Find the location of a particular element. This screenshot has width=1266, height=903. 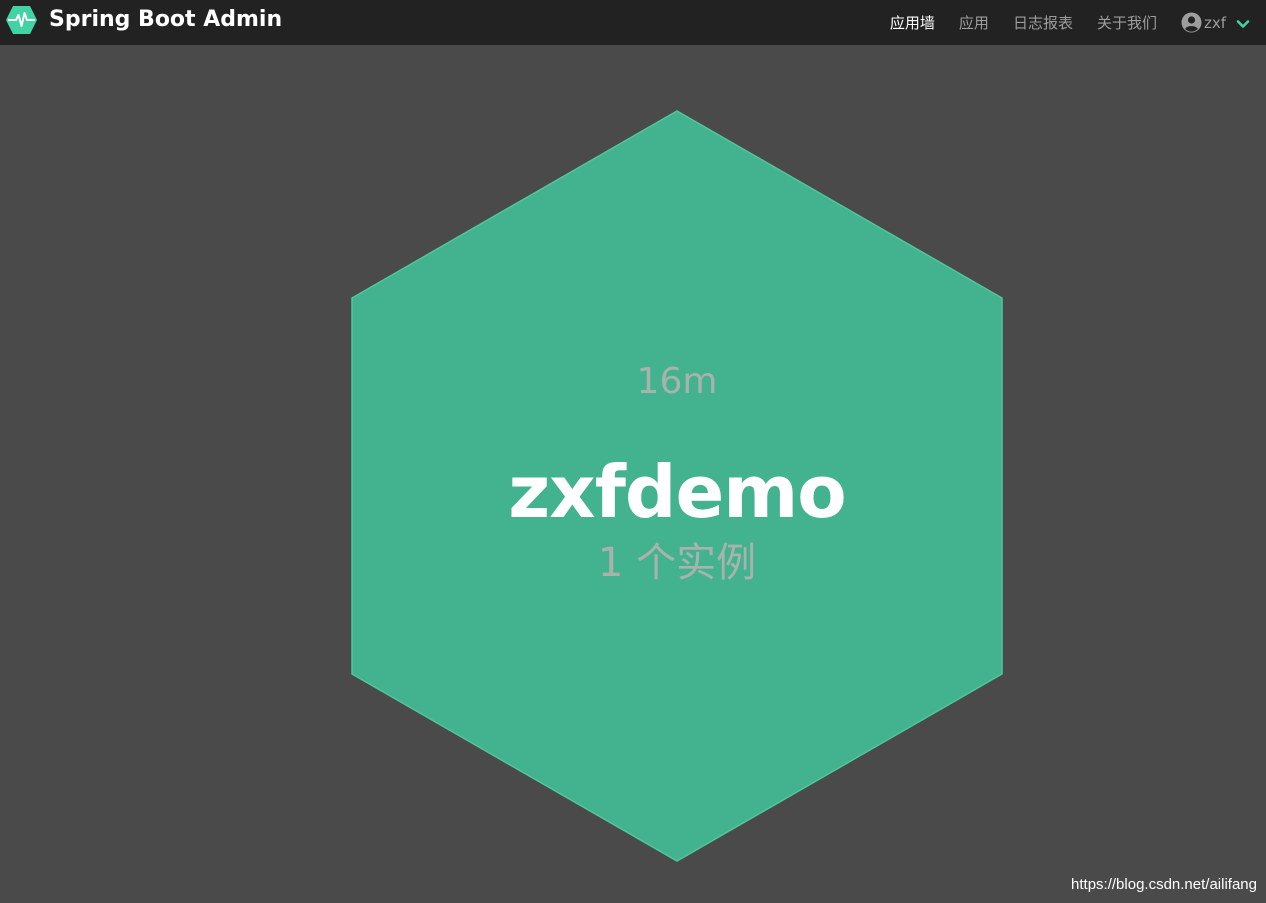

top-navbar: Spring Boot Admin 应用墙 应用 日志报表 关于我们 zxf is located at coordinates (633, 22).